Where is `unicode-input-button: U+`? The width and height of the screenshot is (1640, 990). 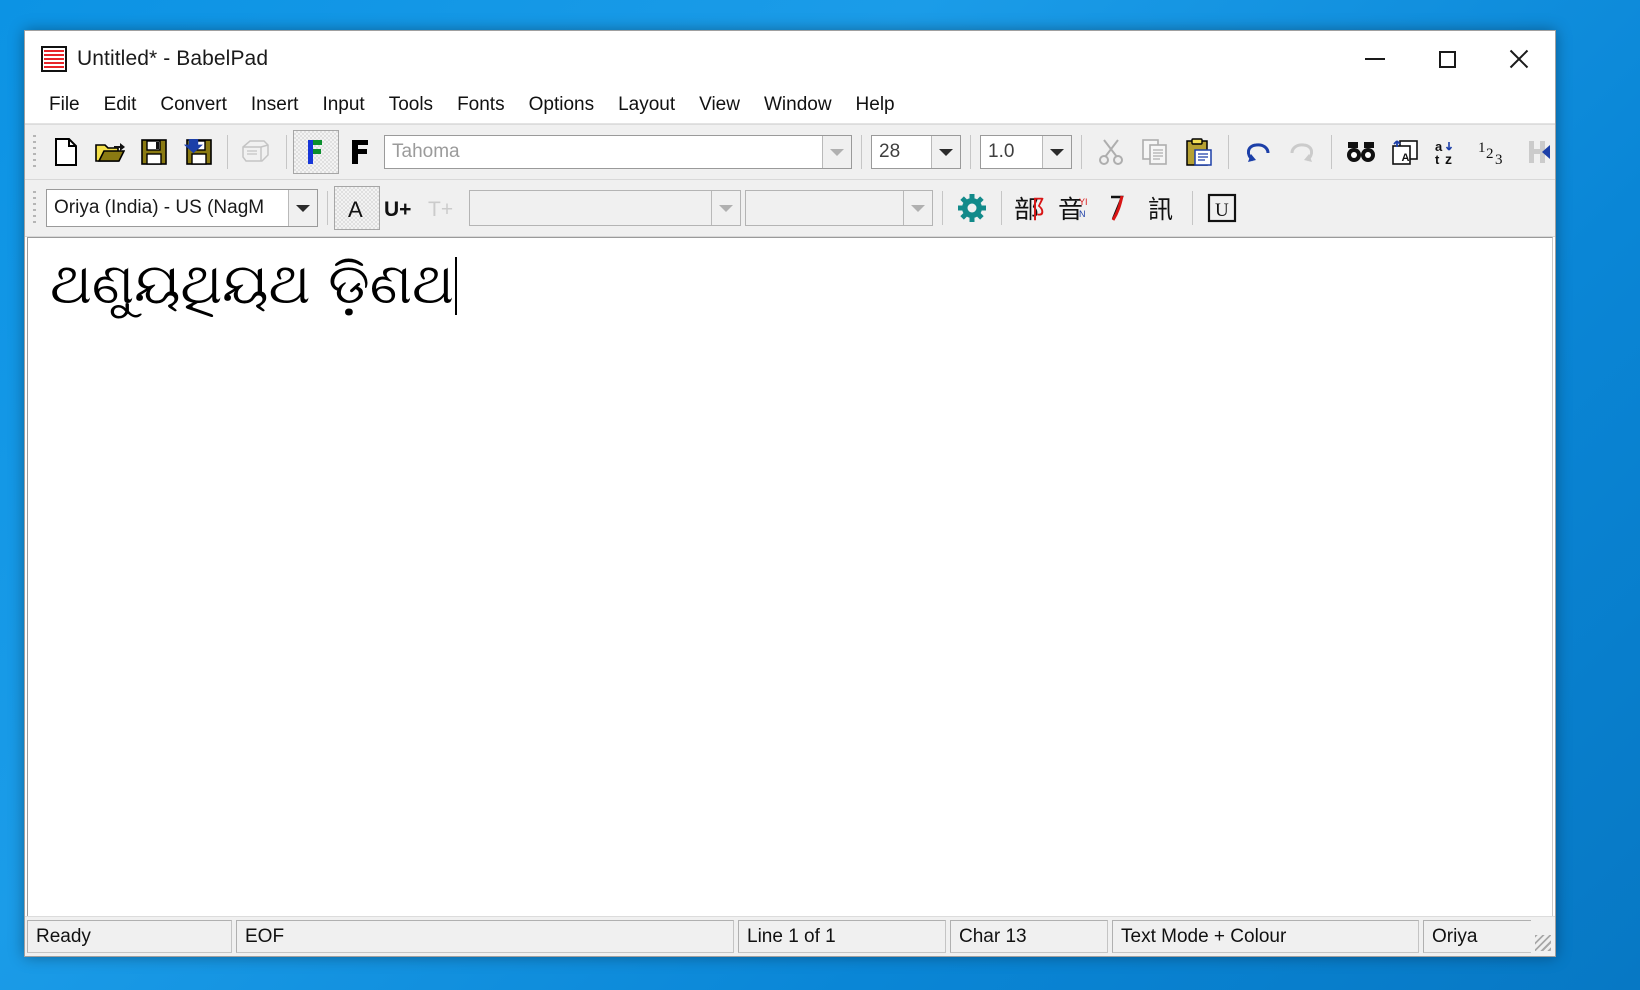 unicode-input-button: U+ is located at coordinates (401, 208).